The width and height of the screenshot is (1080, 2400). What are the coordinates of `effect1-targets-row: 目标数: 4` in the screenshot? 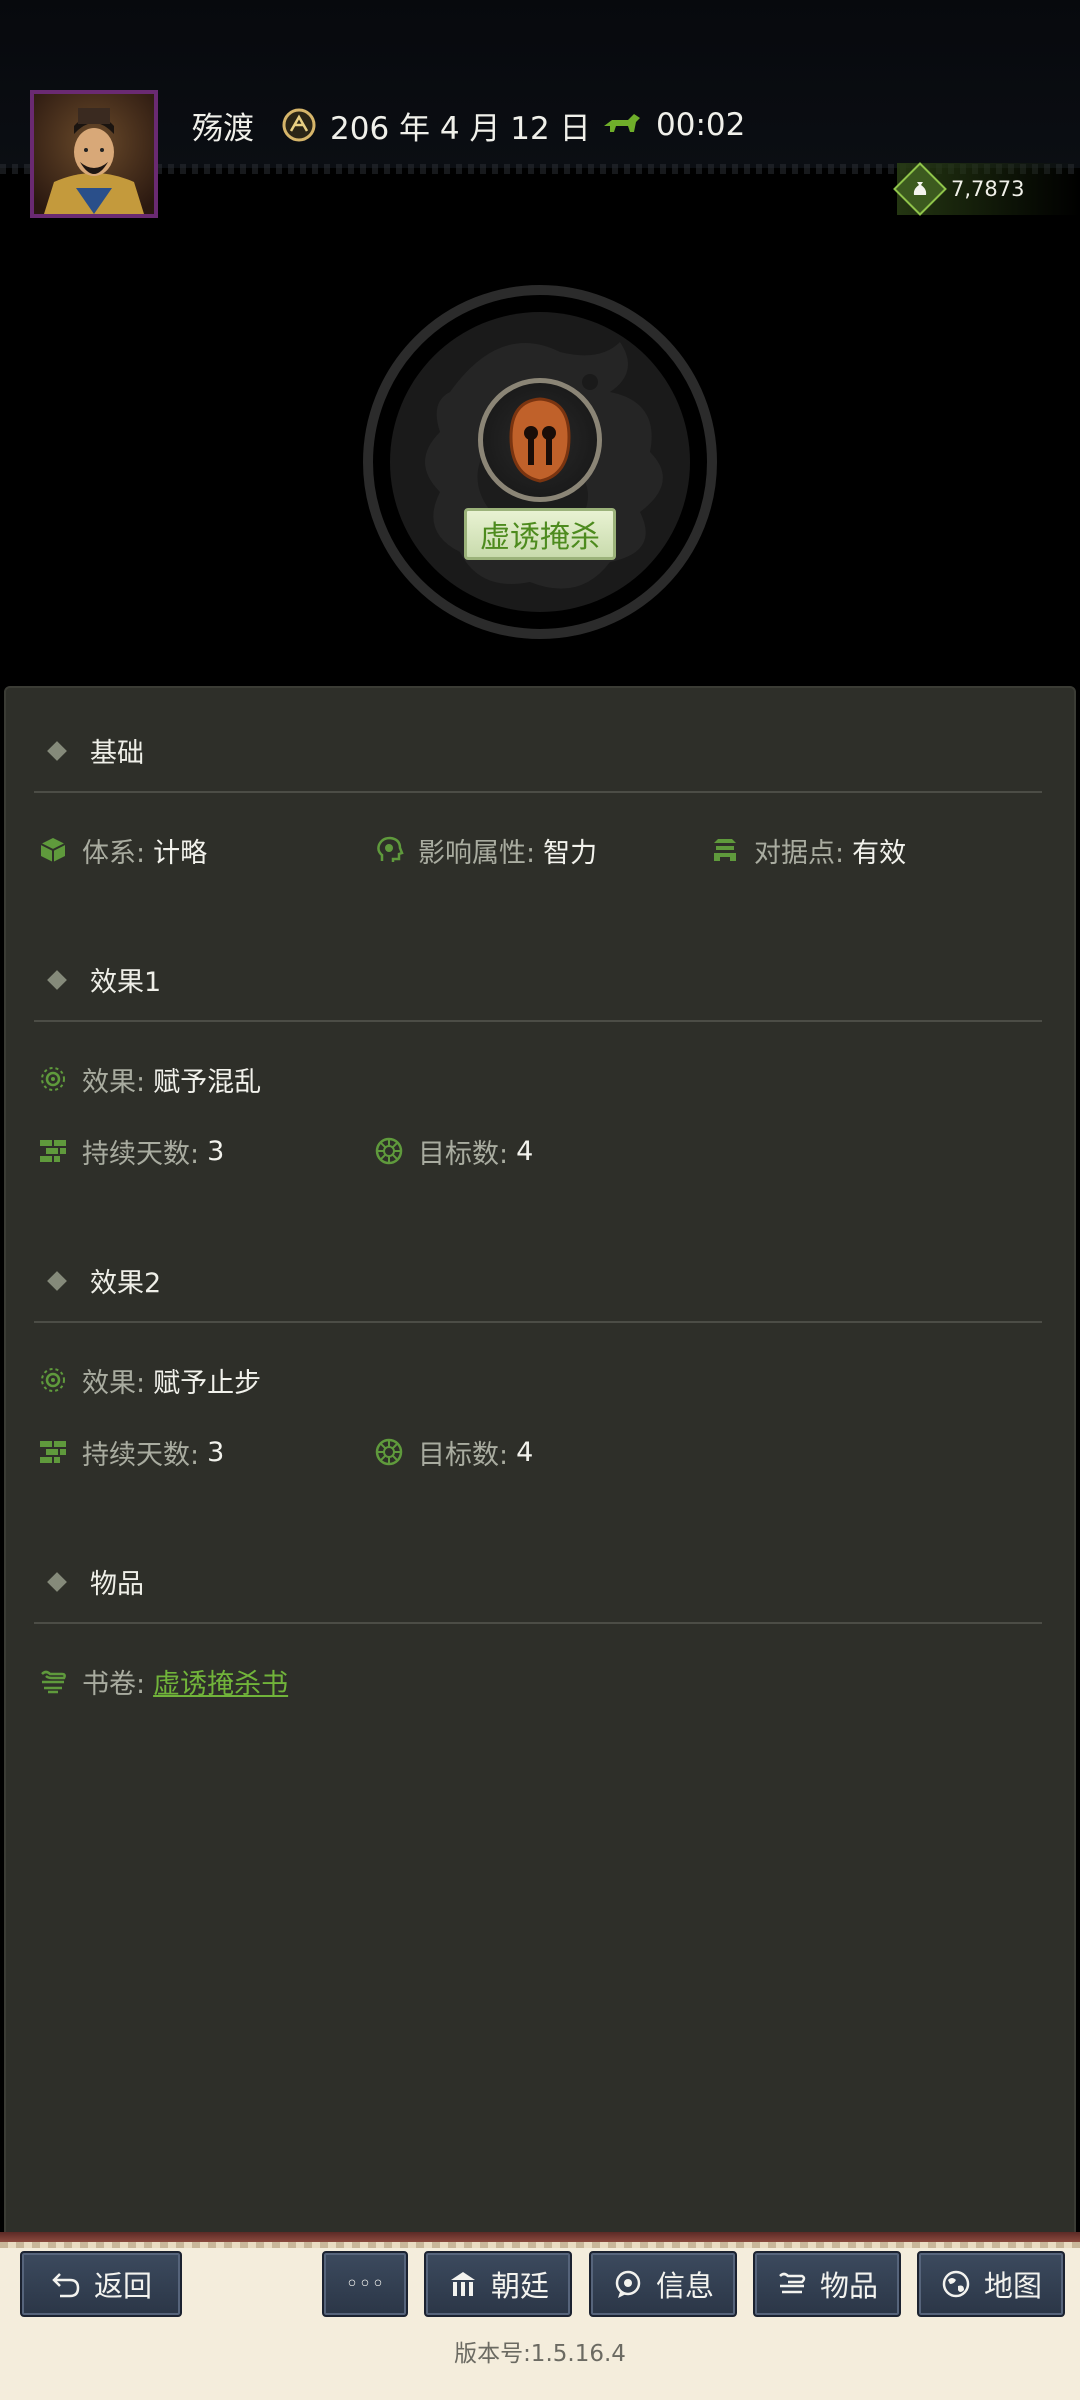 It's located at (453, 1151).